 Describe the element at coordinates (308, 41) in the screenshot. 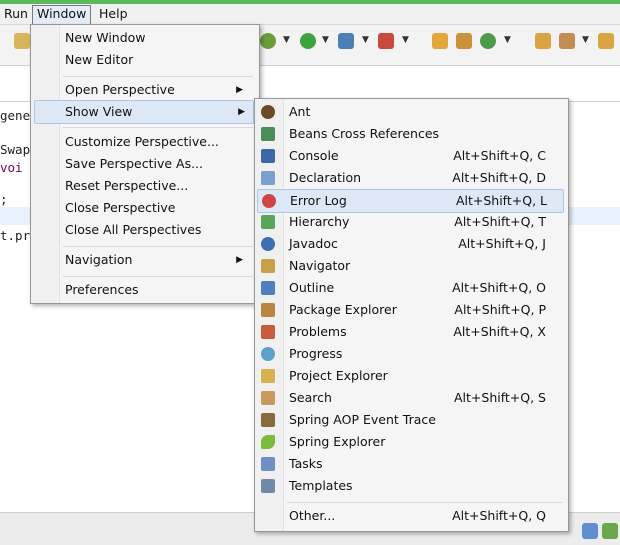

I see `run-icon` at that location.